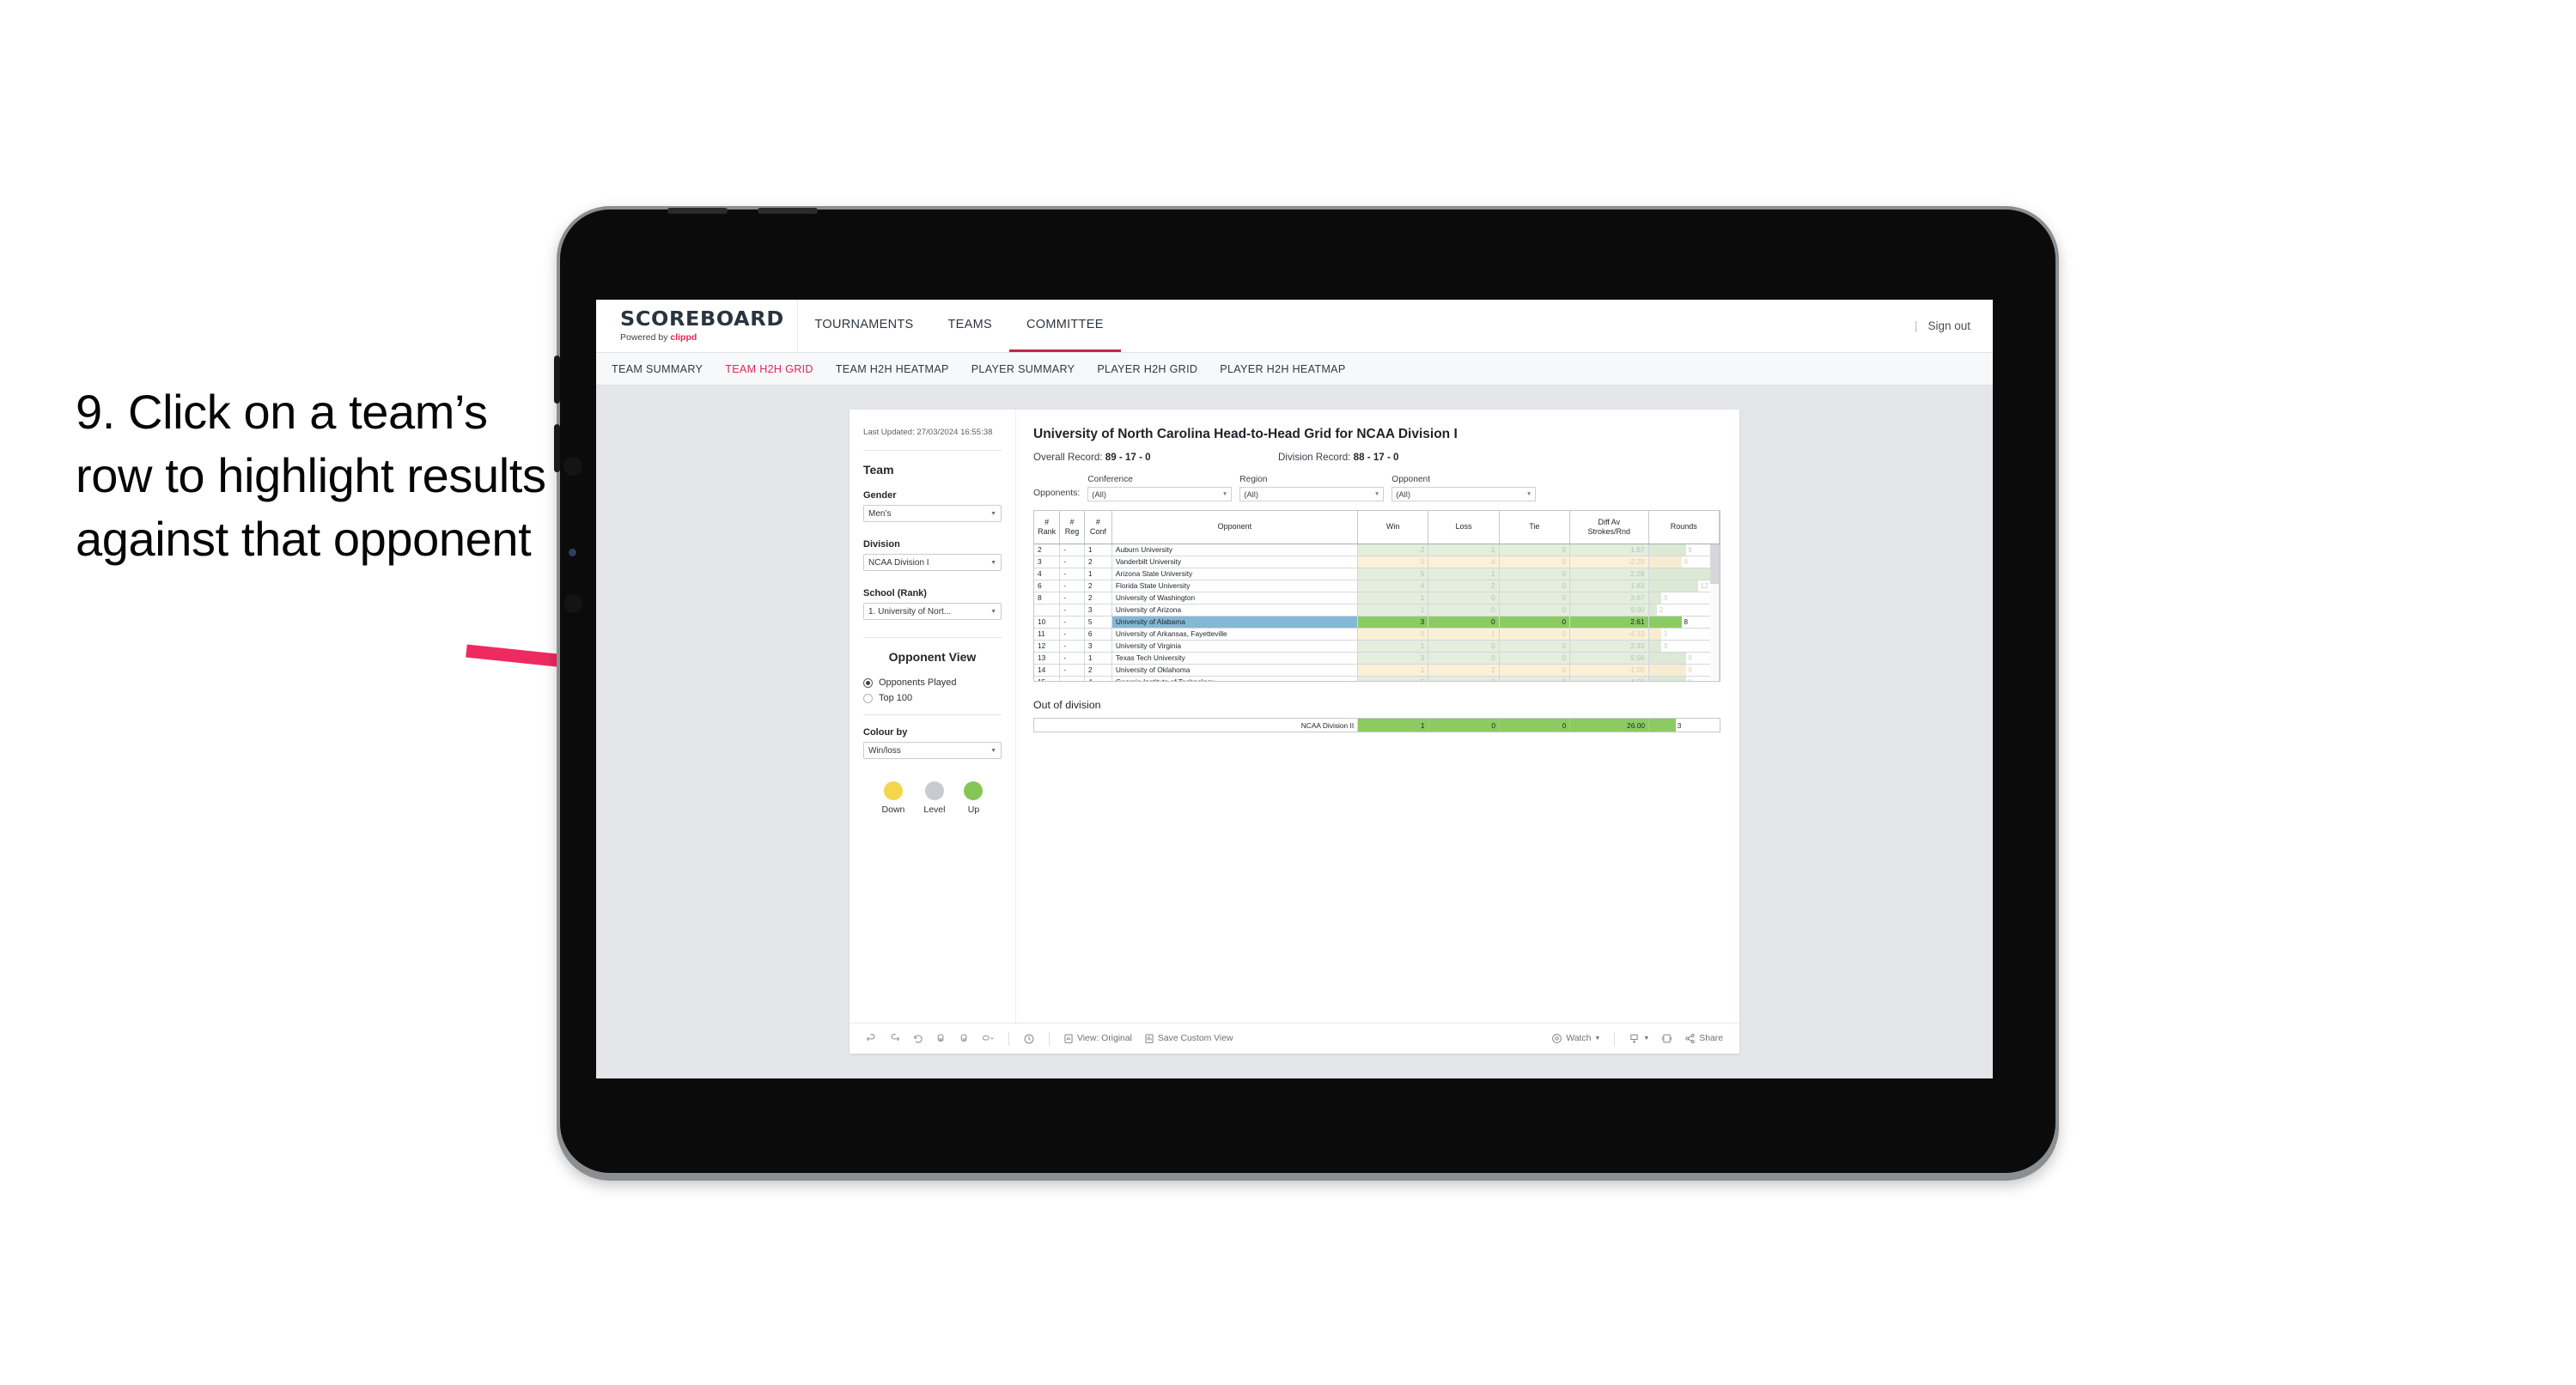 This screenshot has height=1385, width=2576. Describe the element at coordinates (1377, 610) in the screenshot. I see `table-row: -3 University of Arizona 1 0 0 9.00 2` at that location.